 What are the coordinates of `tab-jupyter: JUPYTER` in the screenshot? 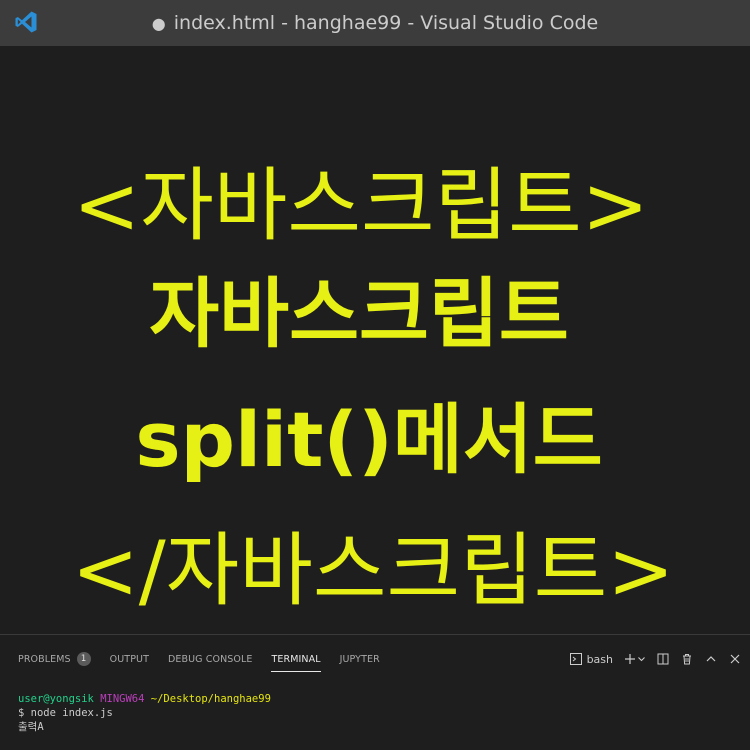 It's located at (360, 659).